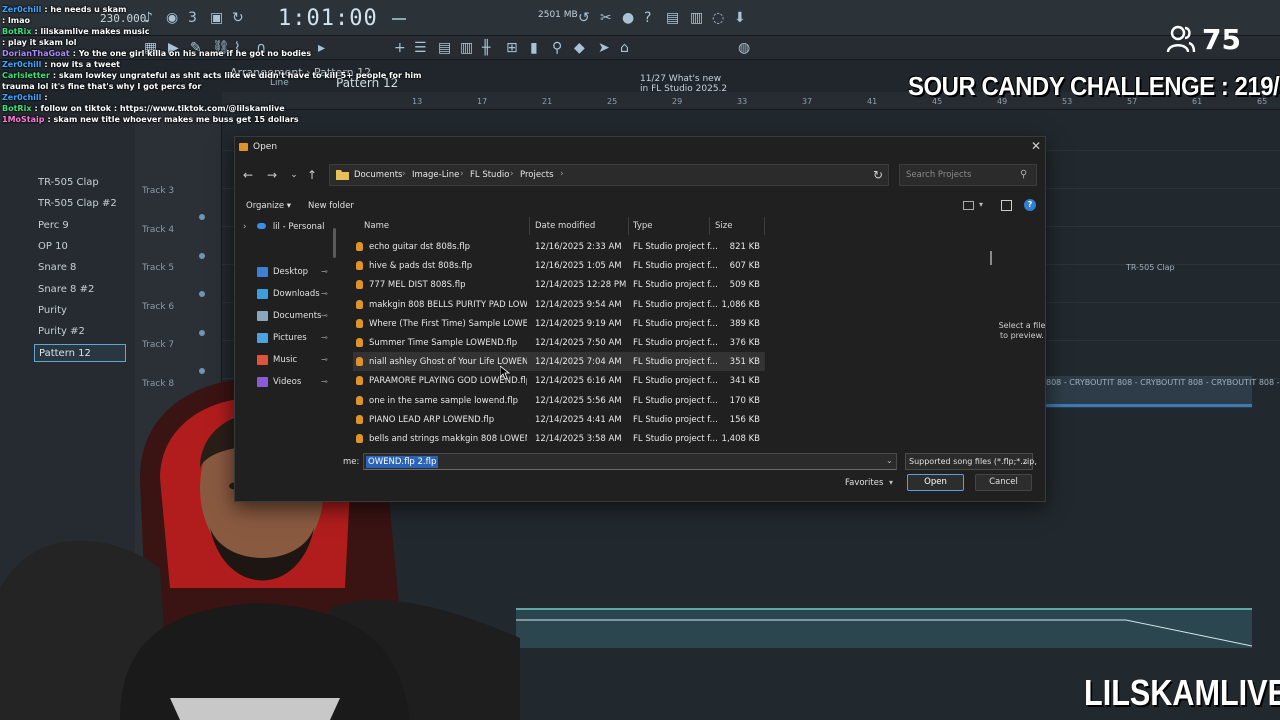 This screenshot has width=1280, height=720. What do you see at coordinates (864, 483) in the screenshot?
I see `favorites-button: Favorites` at bounding box center [864, 483].